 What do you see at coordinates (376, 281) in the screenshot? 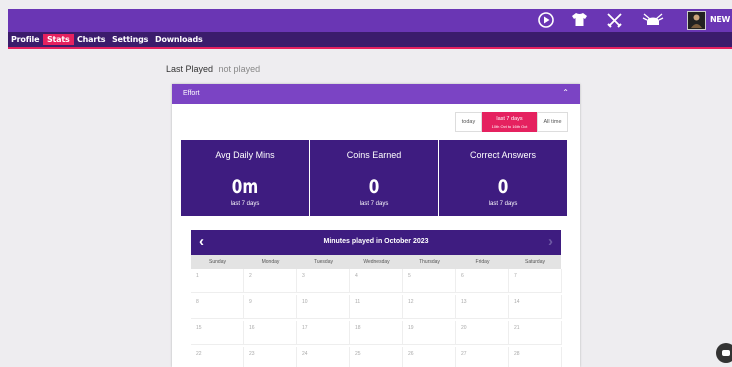
I see `calendar-day-cell: 4` at bounding box center [376, 281].